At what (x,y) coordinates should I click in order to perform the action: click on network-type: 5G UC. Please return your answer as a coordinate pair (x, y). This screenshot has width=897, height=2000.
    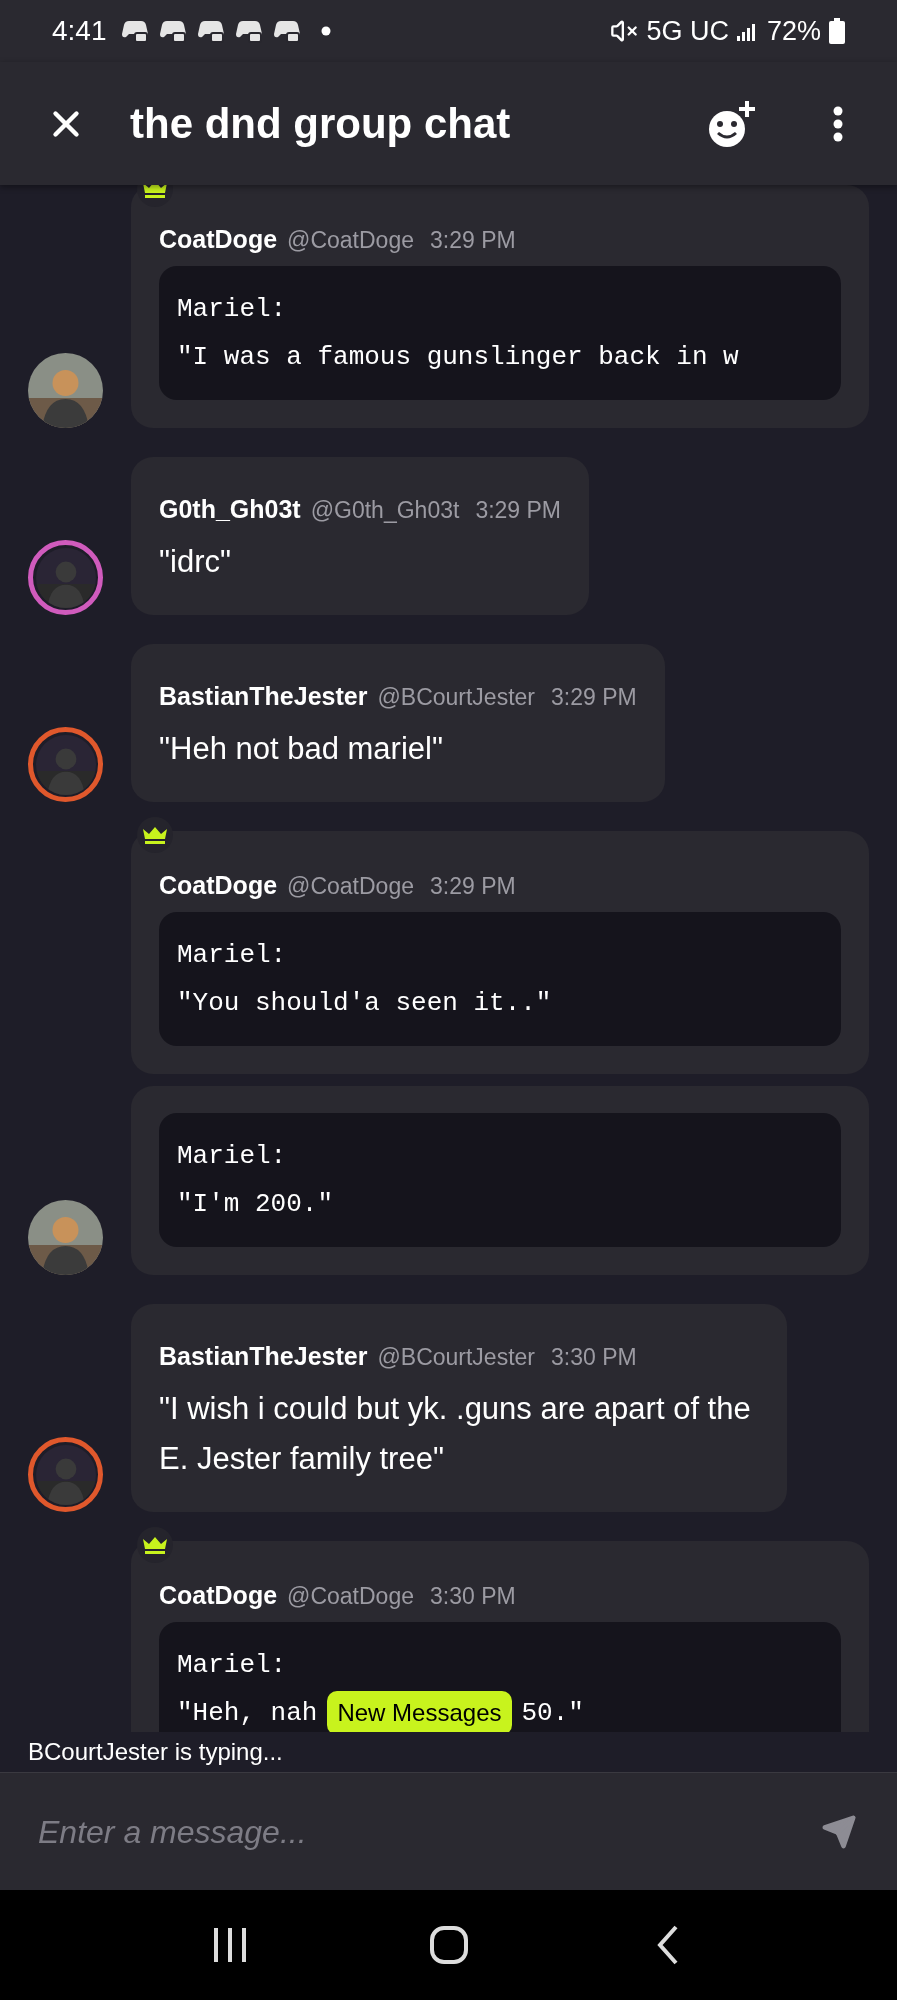
    Looking at the image, I should click on (687, 31).